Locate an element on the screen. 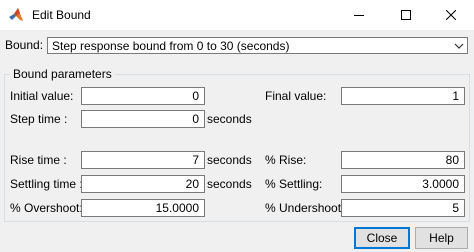 This screenshot has width=474, height=252. close-window-button is located at coordinates (451, 15).